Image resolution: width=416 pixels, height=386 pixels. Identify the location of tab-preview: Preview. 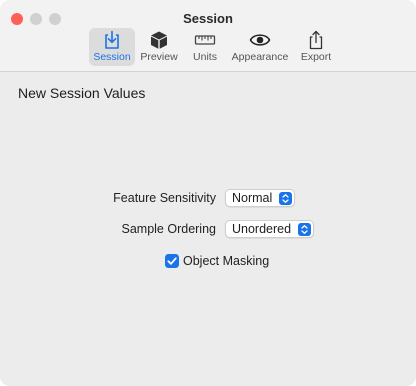
(159, 47).